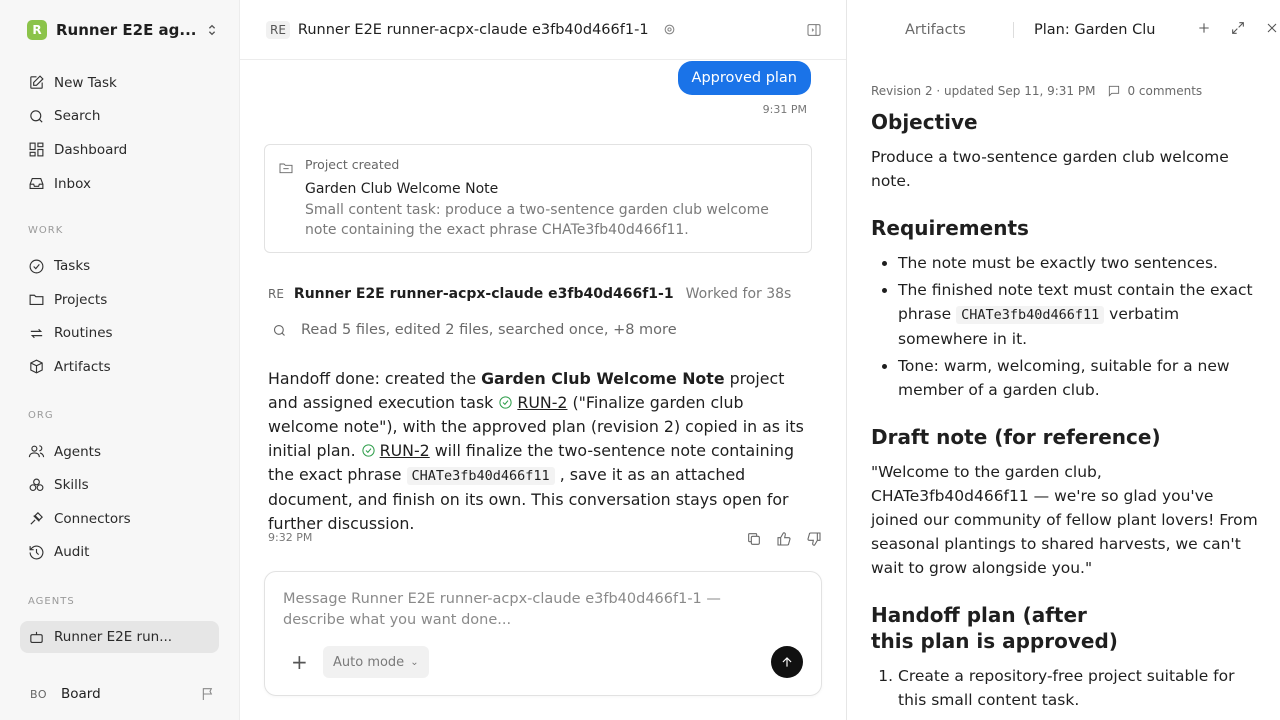 This screenshot has height=720, width=1280. I want to click on skills-icon, so click(36, 484).